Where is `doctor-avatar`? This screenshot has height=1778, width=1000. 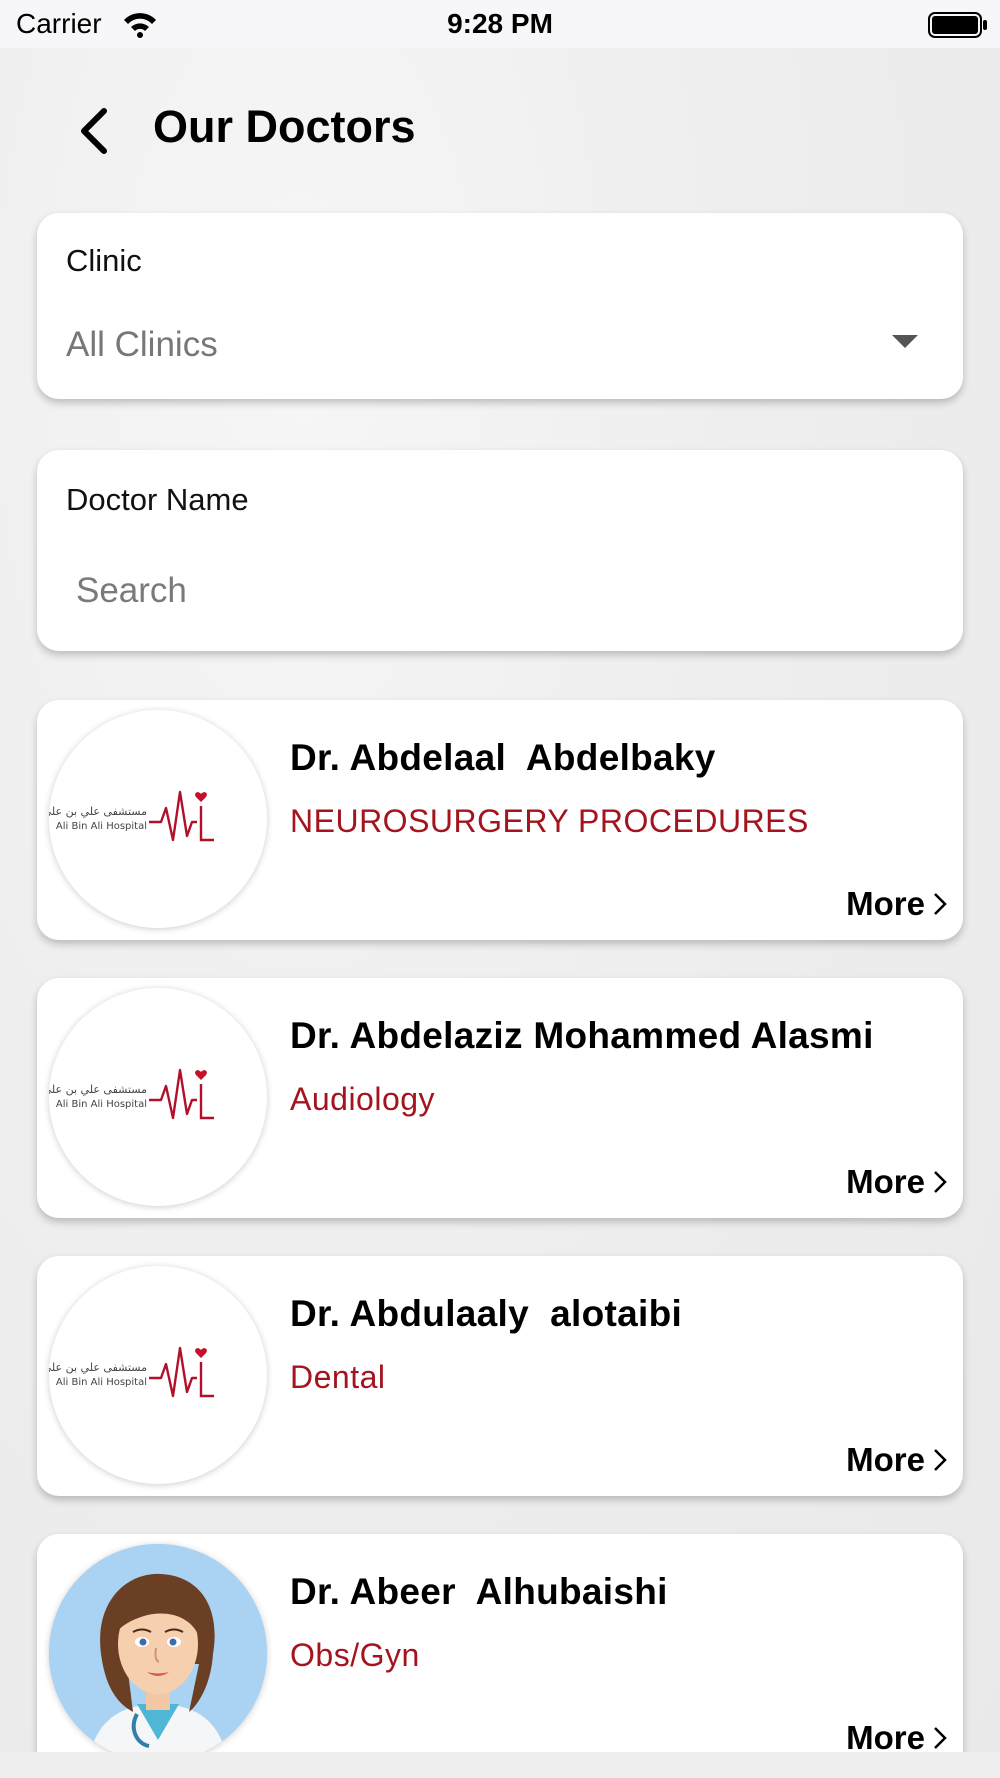 doctor-avatar is located at coordinates (158, 1648).